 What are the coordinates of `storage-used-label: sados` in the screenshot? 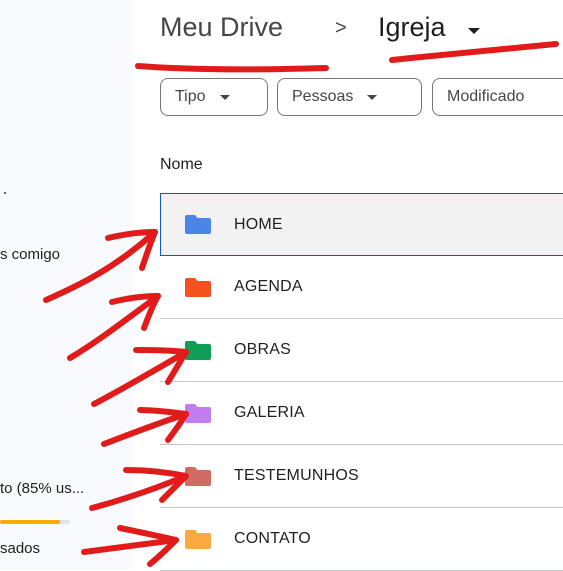 It's located at (20, 548).